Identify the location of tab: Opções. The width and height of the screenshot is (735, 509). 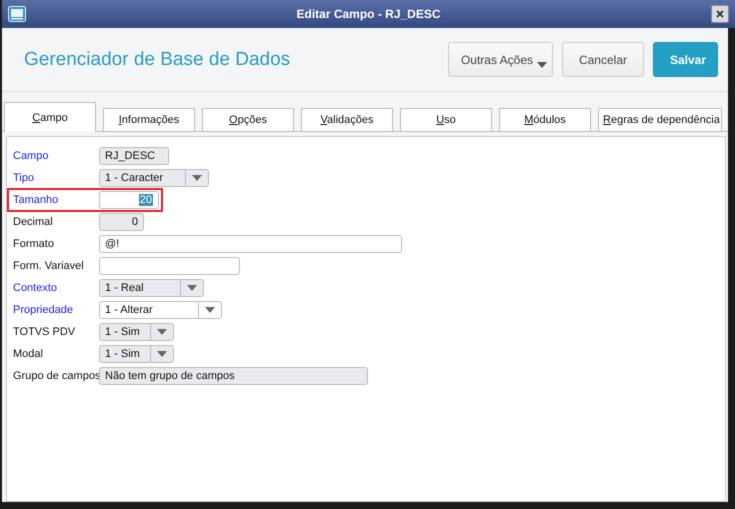
(248, 119).